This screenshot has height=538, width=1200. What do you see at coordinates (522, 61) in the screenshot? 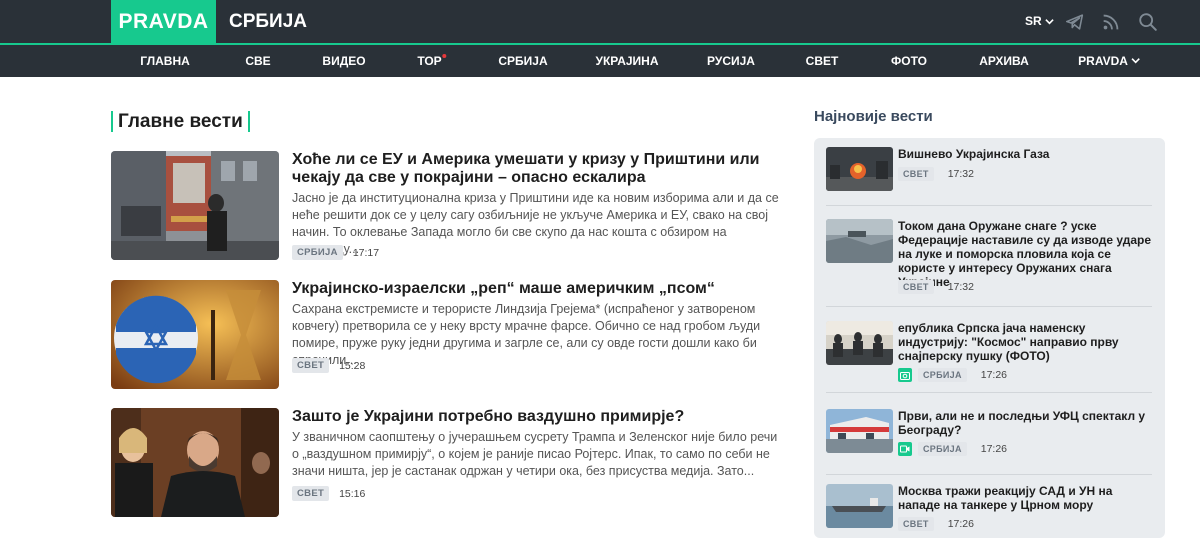
I see `nav-srbija: СРБИЈА` at bounding box center [522, 61].